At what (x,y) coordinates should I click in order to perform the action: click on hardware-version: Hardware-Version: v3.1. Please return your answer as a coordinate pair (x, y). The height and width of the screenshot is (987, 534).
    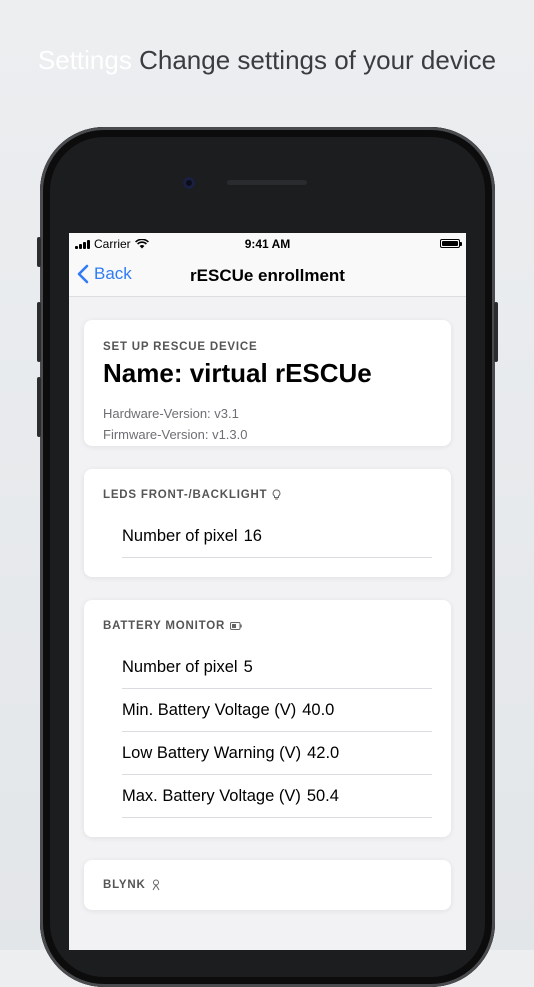
    Looking at the image, I should click on (171, 413).